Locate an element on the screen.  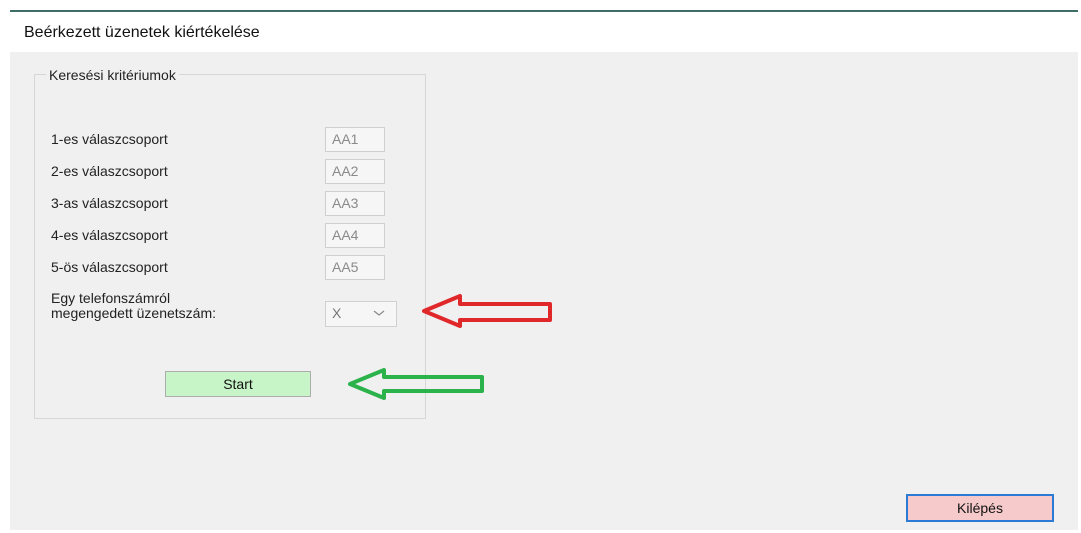
group-4-code-field: AA4 is located at coordinates (355, 235).